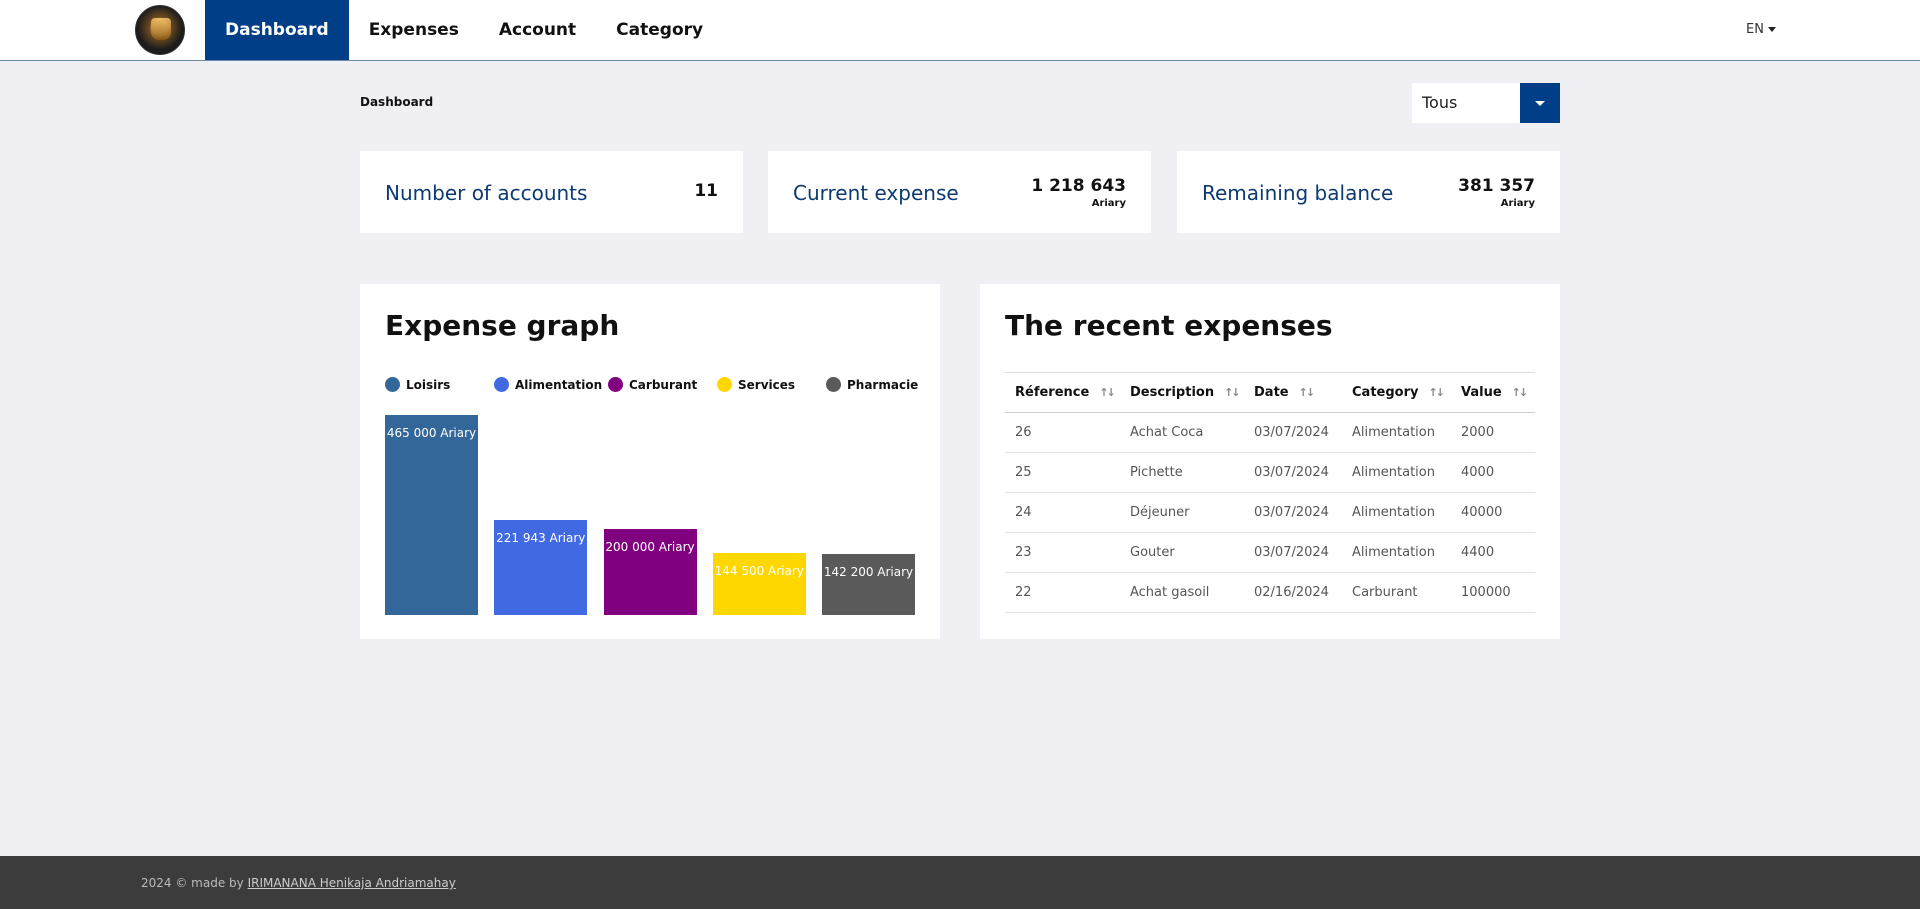 Image resolution: width=1920 pixels, height=909 pixels. I want to click on stat-label: Current expense, so click(876, 193).